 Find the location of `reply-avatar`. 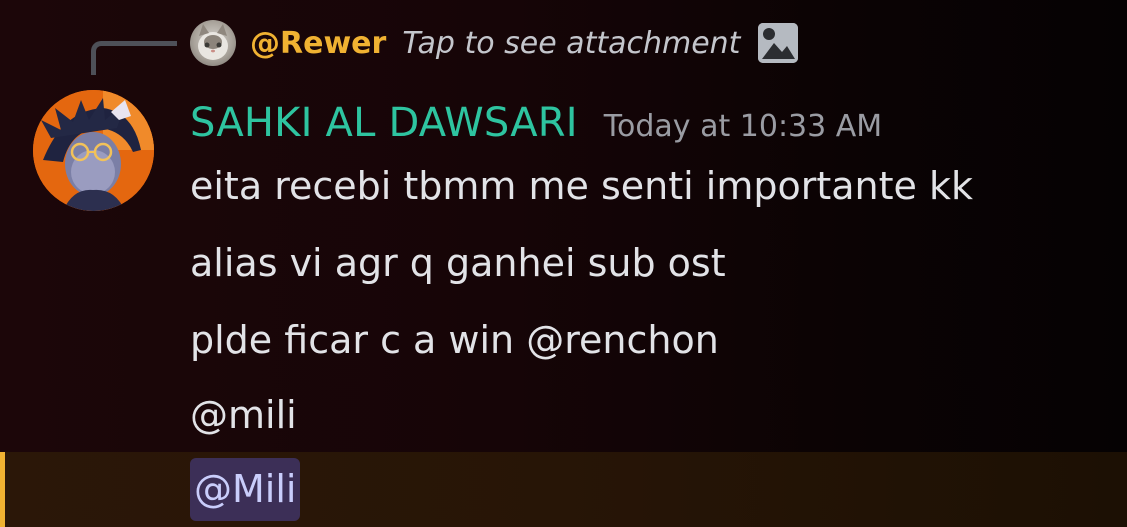

reply-avatar is located at coordinates (213, 43).